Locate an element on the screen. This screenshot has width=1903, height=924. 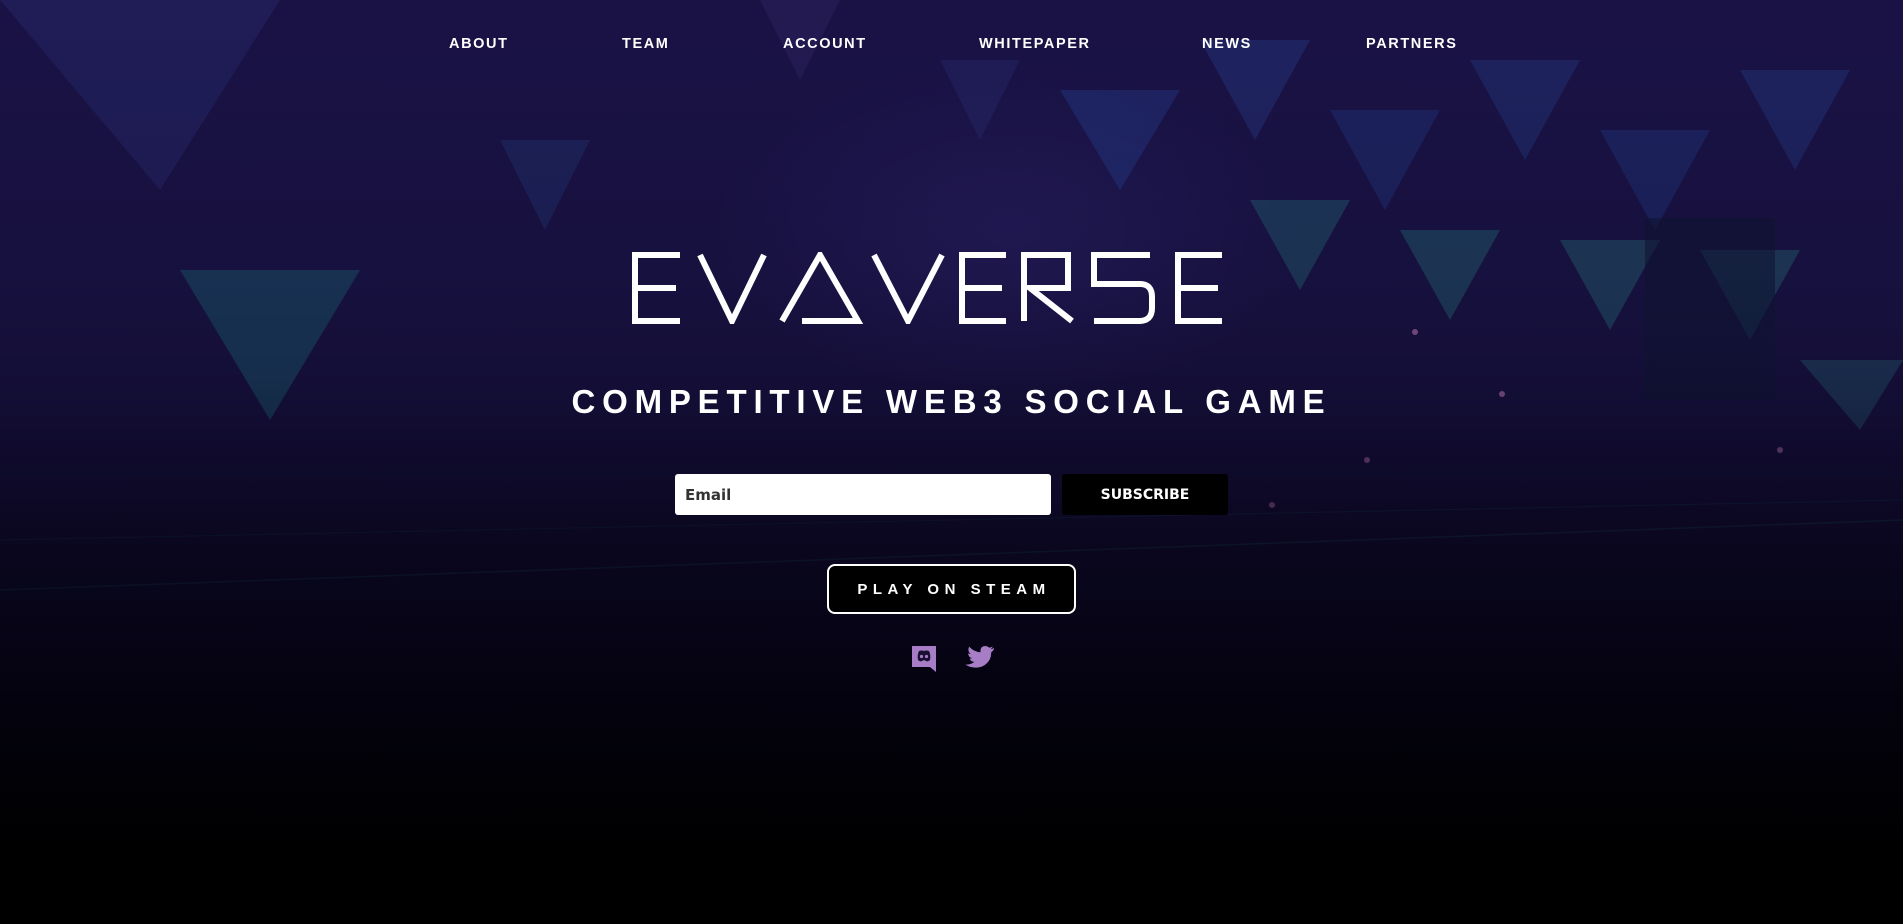
discord-icon is located at coordinates (924, 658).